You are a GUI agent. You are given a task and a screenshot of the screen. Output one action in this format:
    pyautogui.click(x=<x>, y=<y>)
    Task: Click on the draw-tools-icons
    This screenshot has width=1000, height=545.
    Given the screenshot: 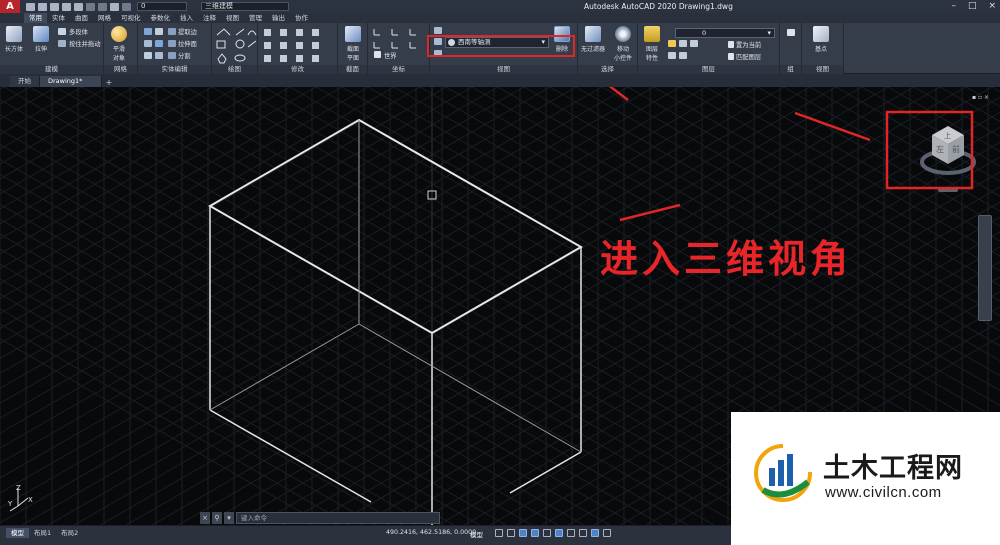 What is the action you would take?
    pyautogui.click(x=235, y=45)
    